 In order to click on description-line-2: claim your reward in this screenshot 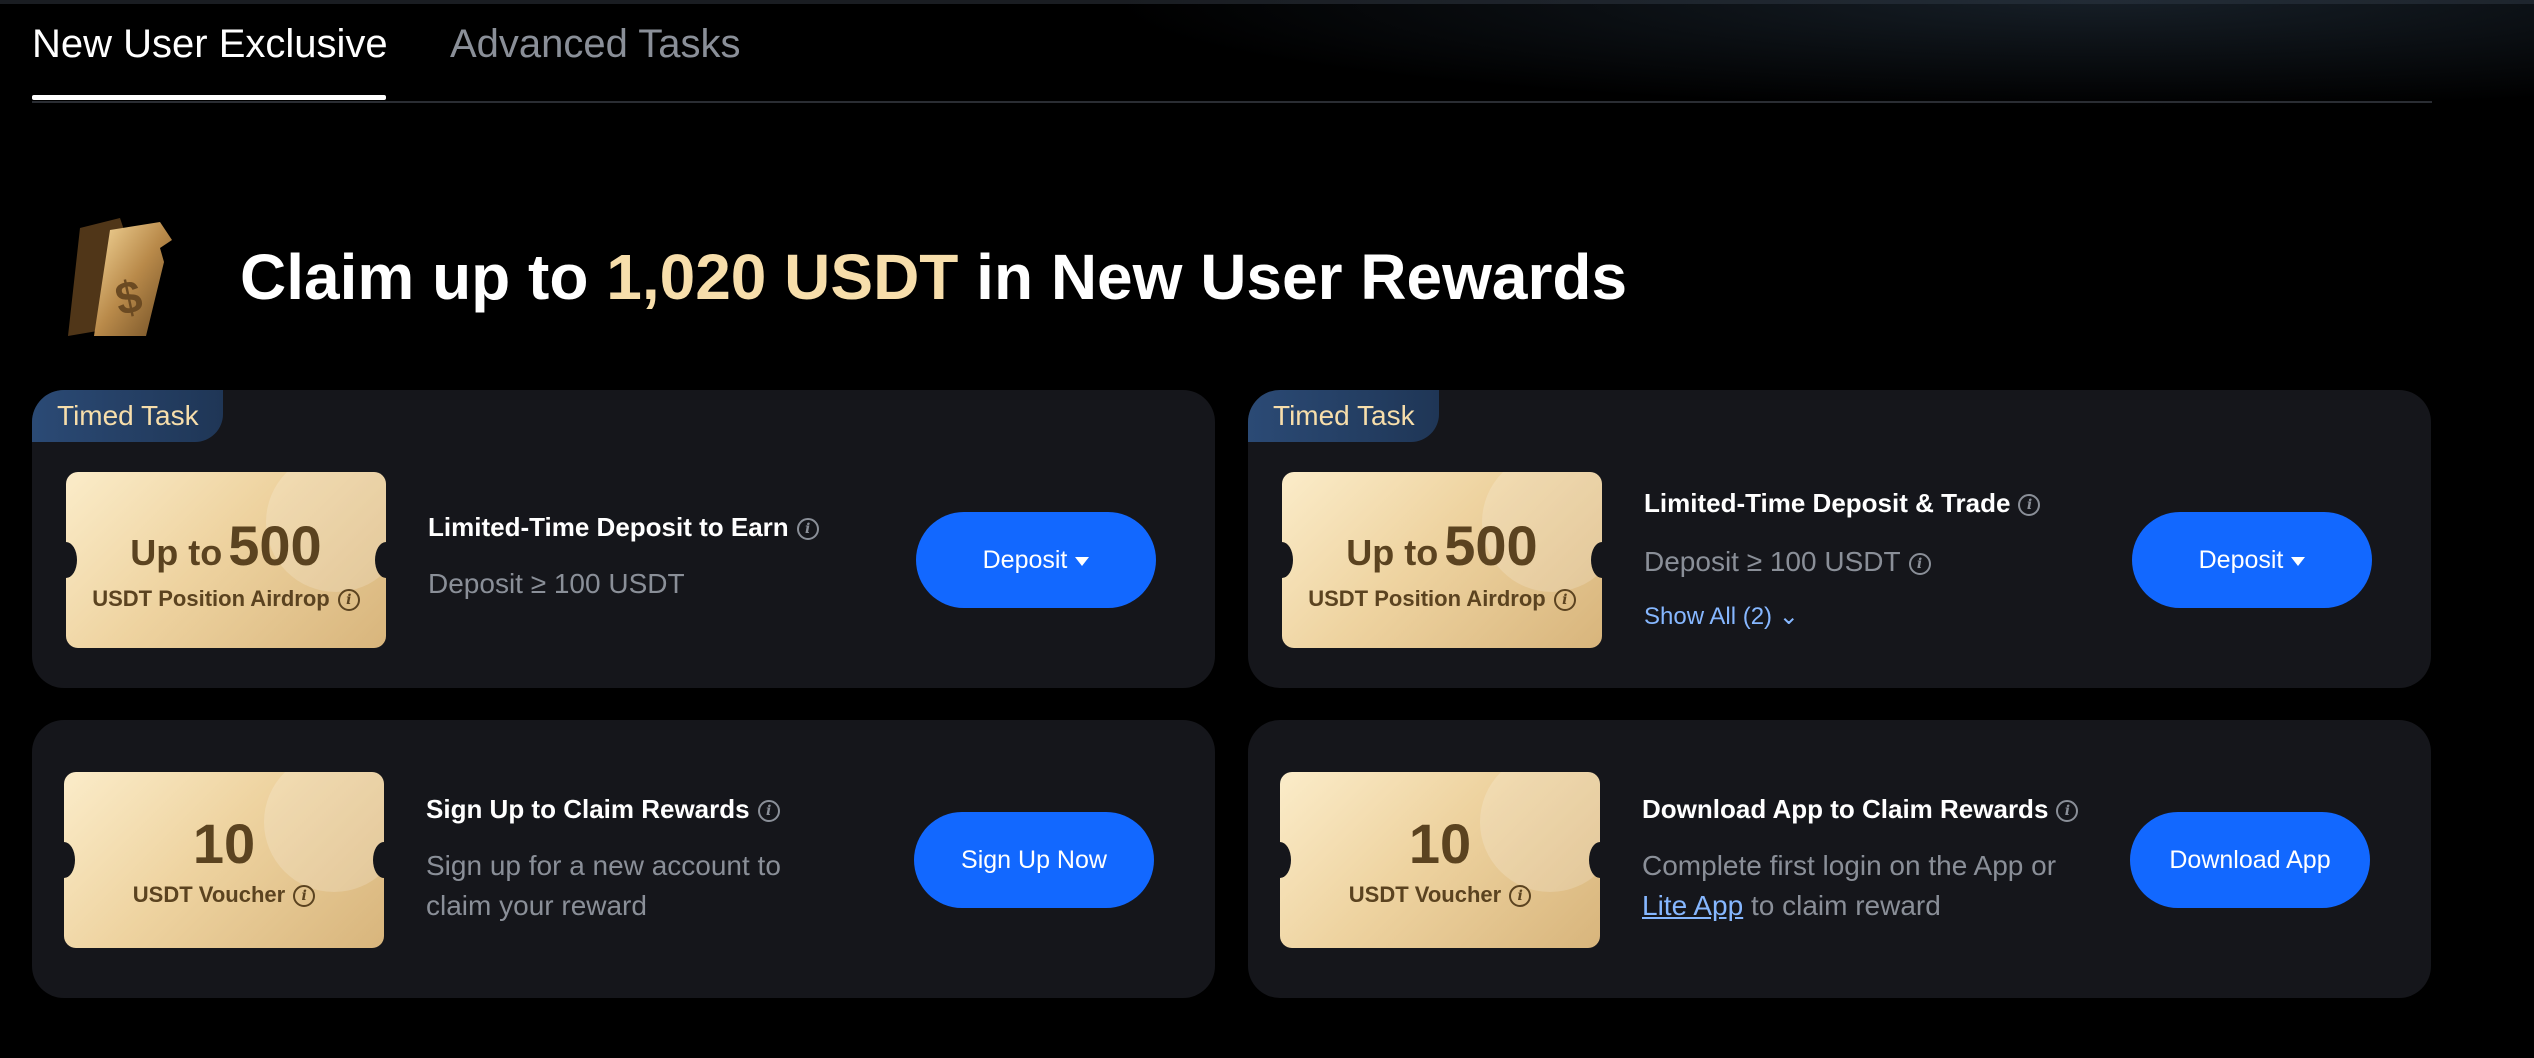, I will do `click(536, 905)`.